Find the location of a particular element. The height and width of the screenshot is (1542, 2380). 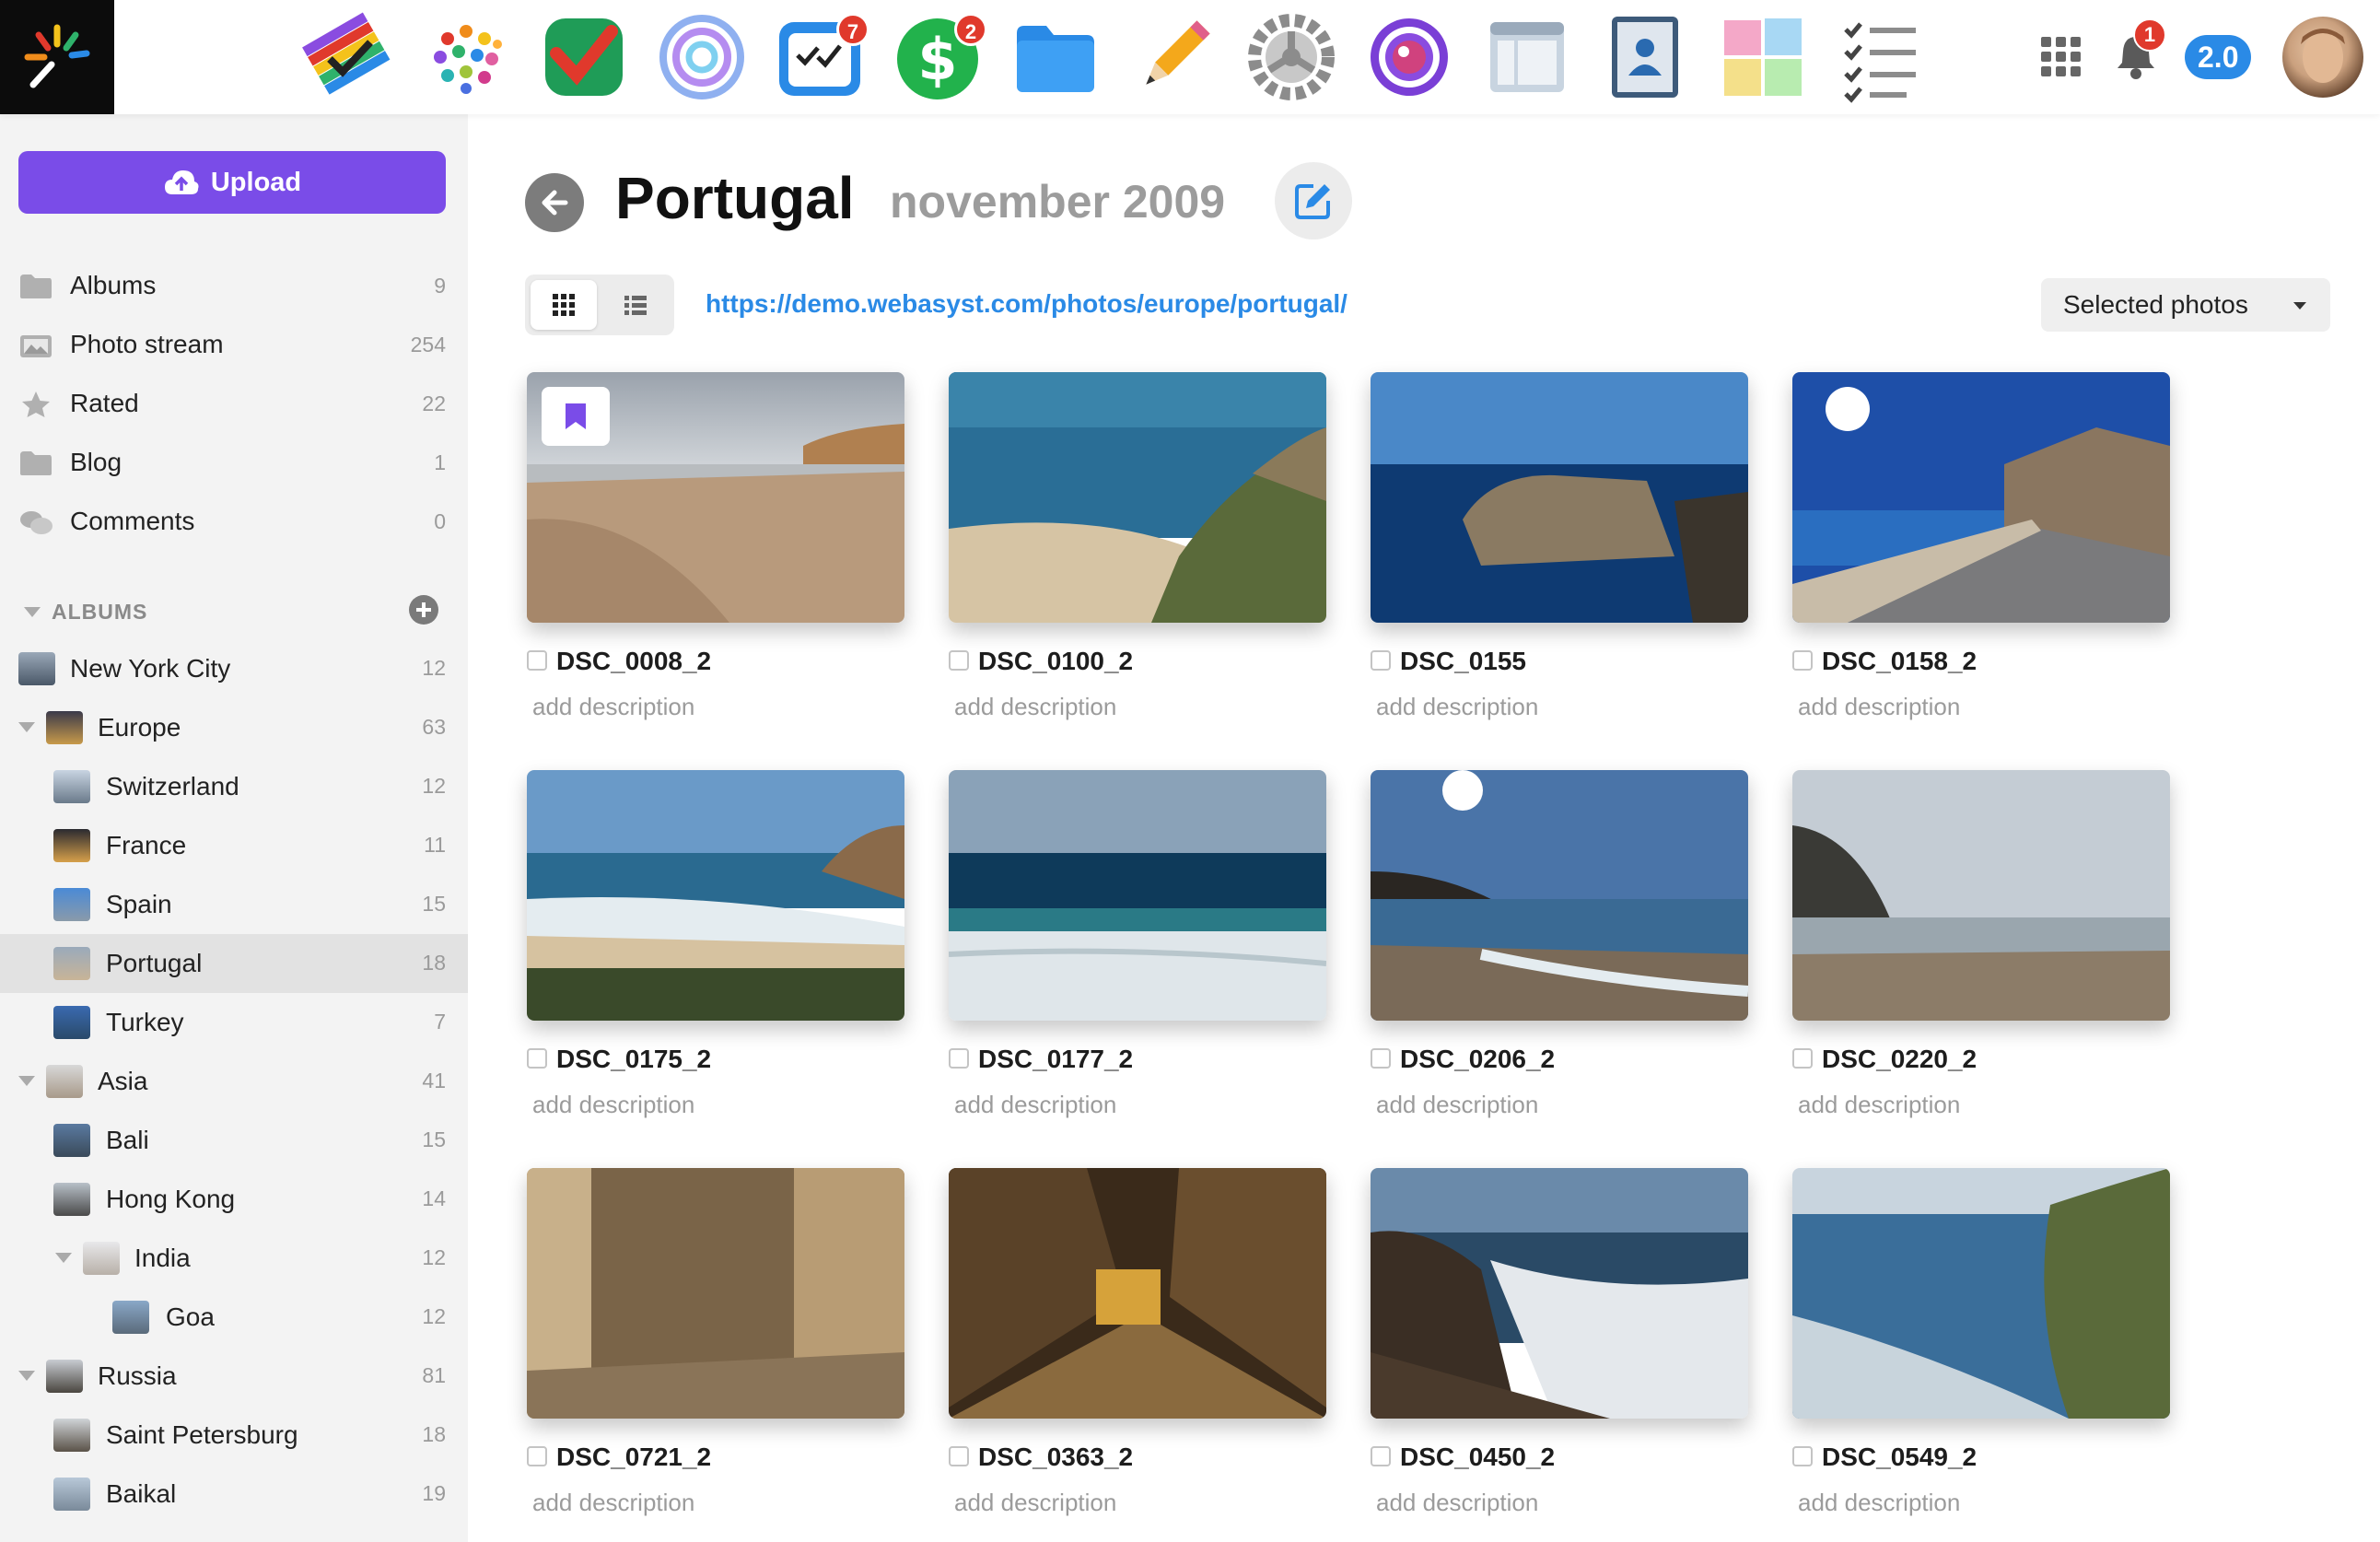

version-badge: 2.0 is located at coordinates (2218, 57).